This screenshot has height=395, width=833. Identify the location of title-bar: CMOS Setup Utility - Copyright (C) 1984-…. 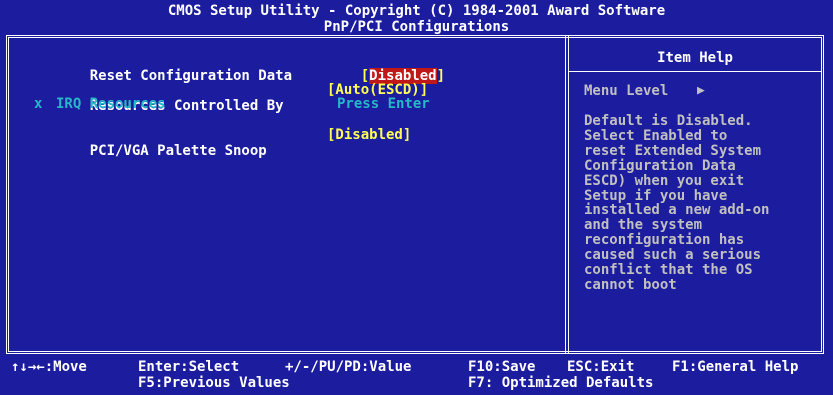
(416, 20).